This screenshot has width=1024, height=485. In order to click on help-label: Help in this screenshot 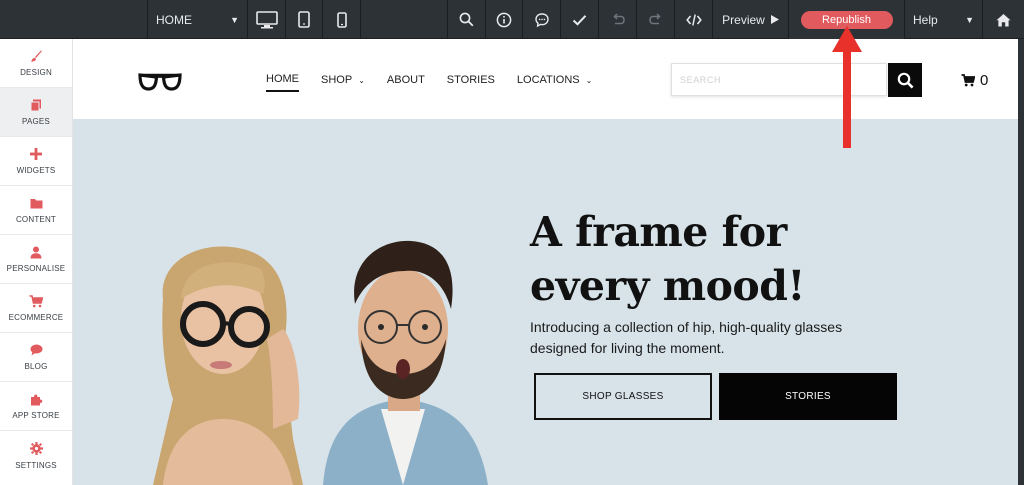, I will do `click(925, 19)`.